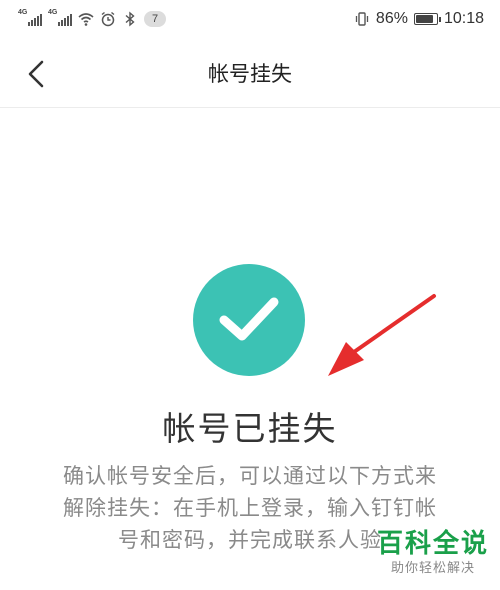 The height and width of the screenshot is (590, 500). What do you see at coordinates (432, 544) in the screenshot?
I see `watermark-brand: 百科全说` at bounding box center [432, 544].